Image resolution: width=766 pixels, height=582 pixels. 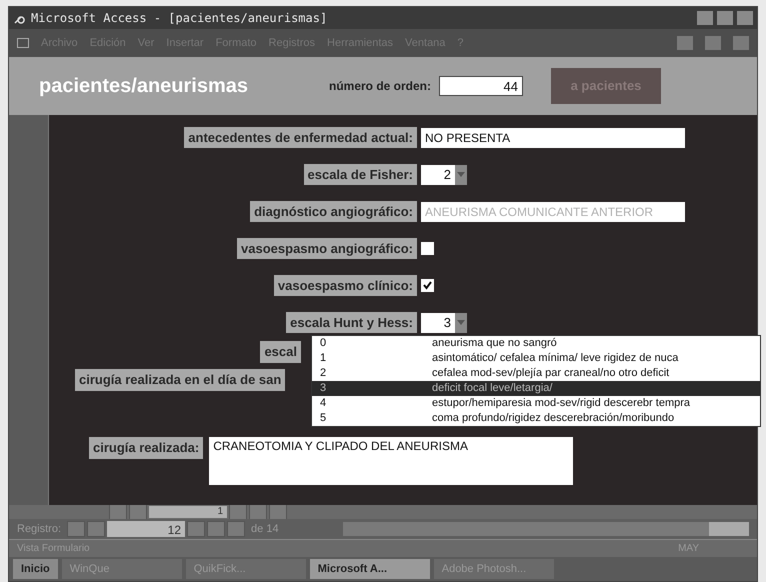 What do you see at coordinates (536, 373) in the screenshot?
I see `dropdown-option: 2 cefalea mod-sev/plejía par craneal/no otro deficit` at bounding box center [536, 373].